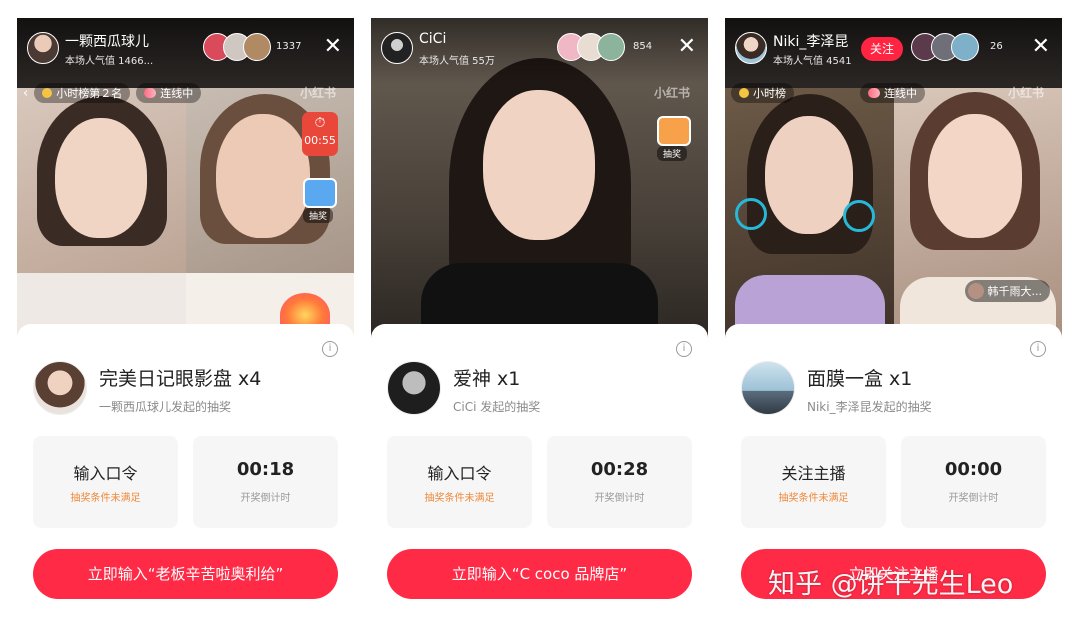  What do you see at coordinates (165, 407) in the screenshot?
I see `prize-subtitle: 一颗西瓜球儿发起的抽奖` at bounding box center [165, 407].